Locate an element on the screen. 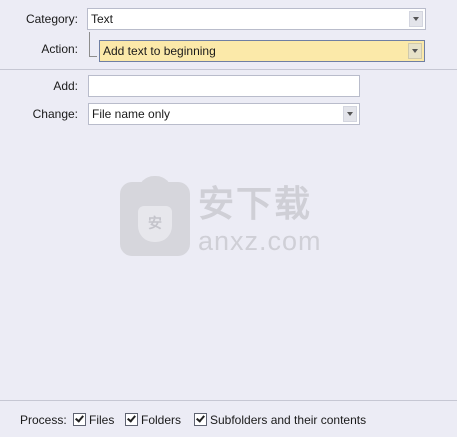  watermark: 安 安下载 anxz.com is located at coordinates (230, 217).